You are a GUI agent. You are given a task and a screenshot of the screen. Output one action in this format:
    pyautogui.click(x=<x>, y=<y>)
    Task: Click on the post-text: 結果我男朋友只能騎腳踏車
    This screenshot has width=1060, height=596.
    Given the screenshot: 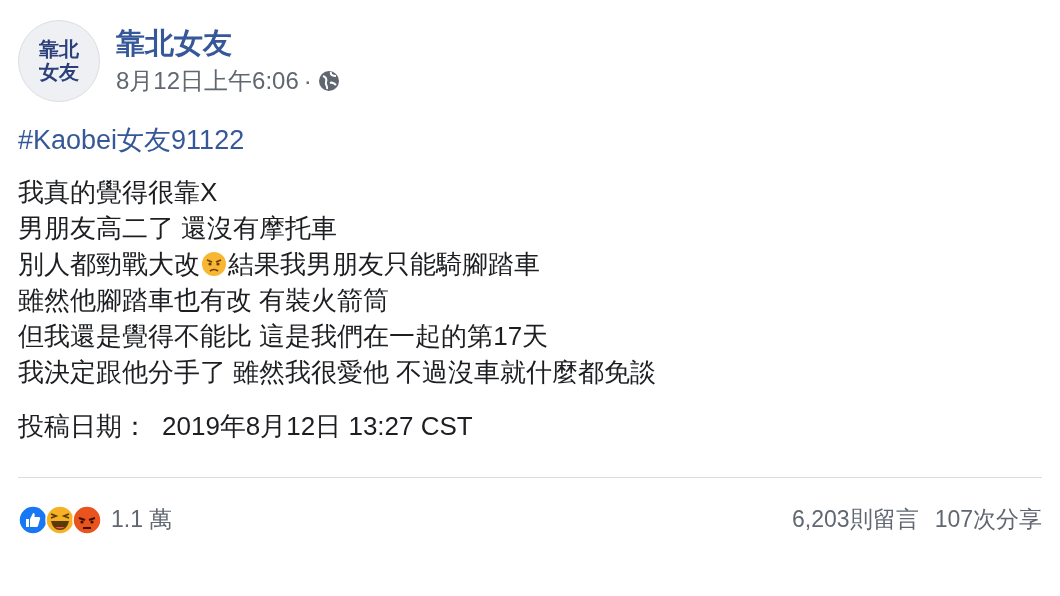 What is the action you would take?
    pyautogui.click(x=384, y=264)
    